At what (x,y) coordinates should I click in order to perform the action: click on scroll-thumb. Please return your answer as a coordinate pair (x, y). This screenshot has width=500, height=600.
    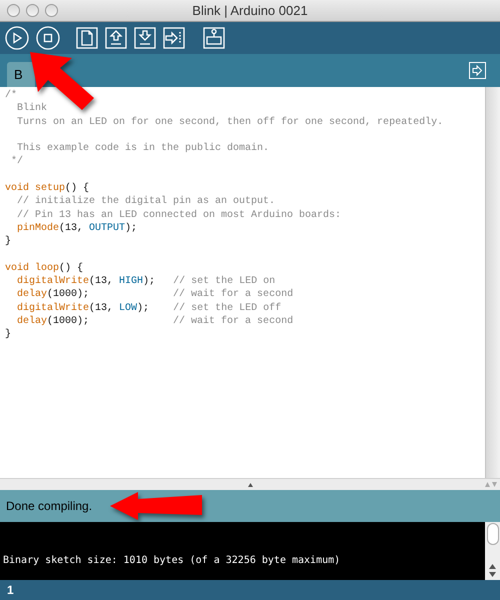
    Looking at the image, I should click on (492, 534).